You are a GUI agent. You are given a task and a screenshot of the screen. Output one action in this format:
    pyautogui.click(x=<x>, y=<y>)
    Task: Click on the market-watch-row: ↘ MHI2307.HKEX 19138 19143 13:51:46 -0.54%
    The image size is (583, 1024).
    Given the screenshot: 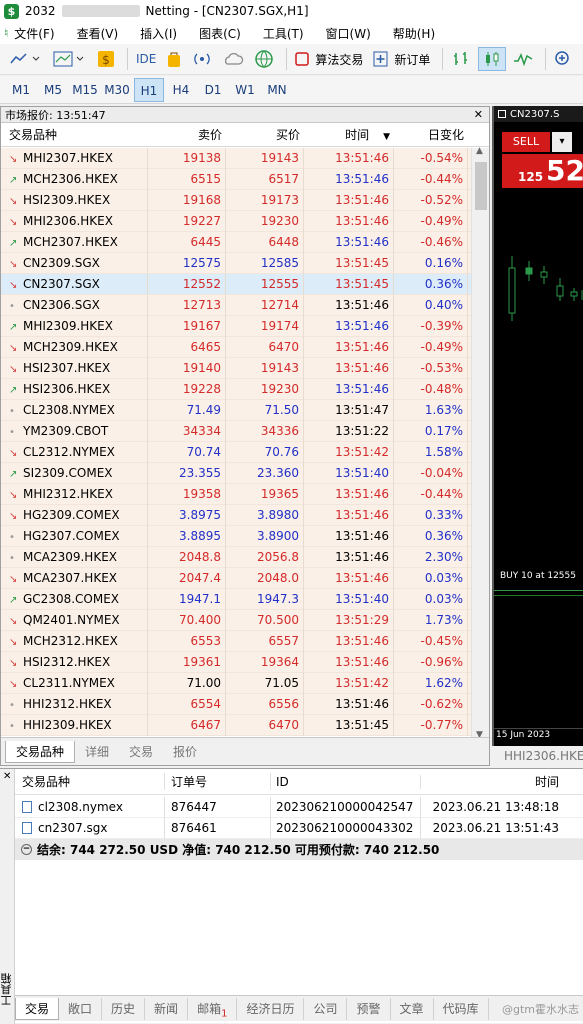 What is the action you would take?
    pyautogui.click(x=236, y=158)
    